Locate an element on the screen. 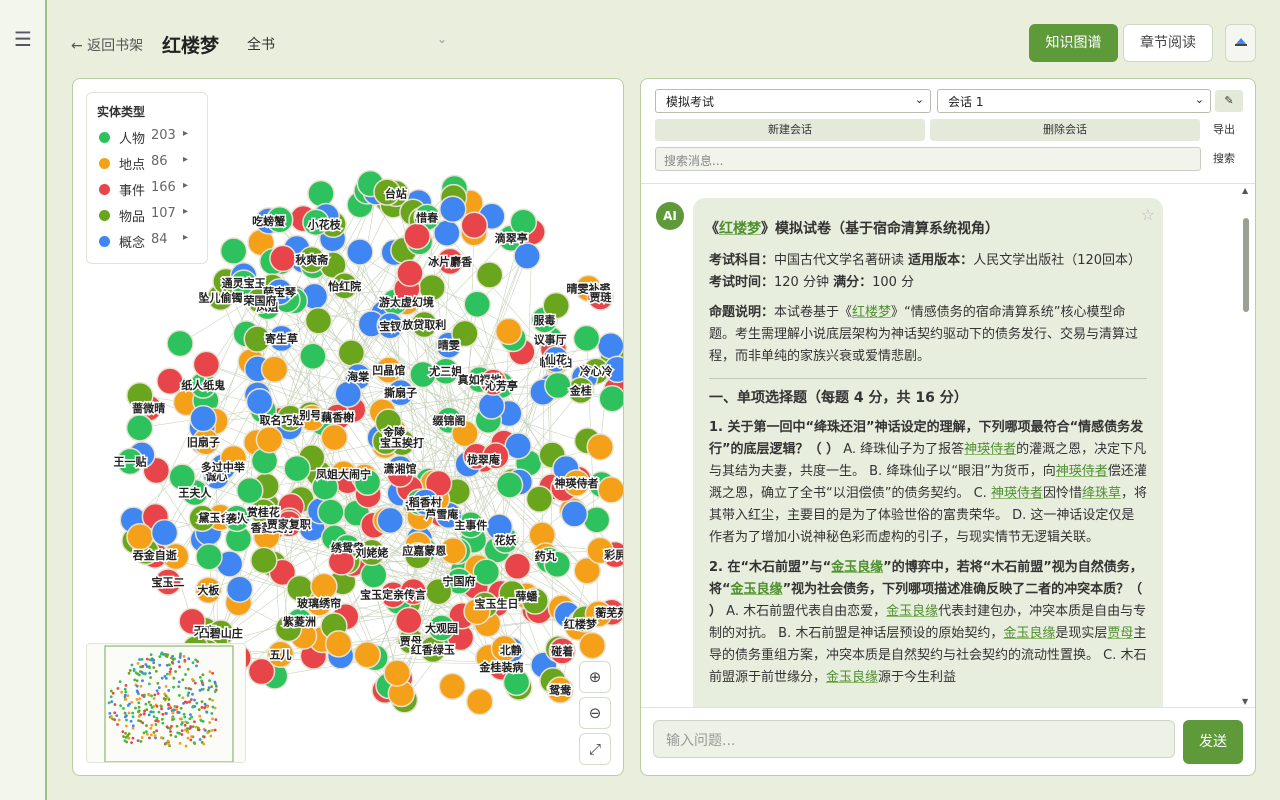 This screenshot has height=800, width=1280. legend-item-event: 事件 166 ▸ is located at coordinates (147, 193).